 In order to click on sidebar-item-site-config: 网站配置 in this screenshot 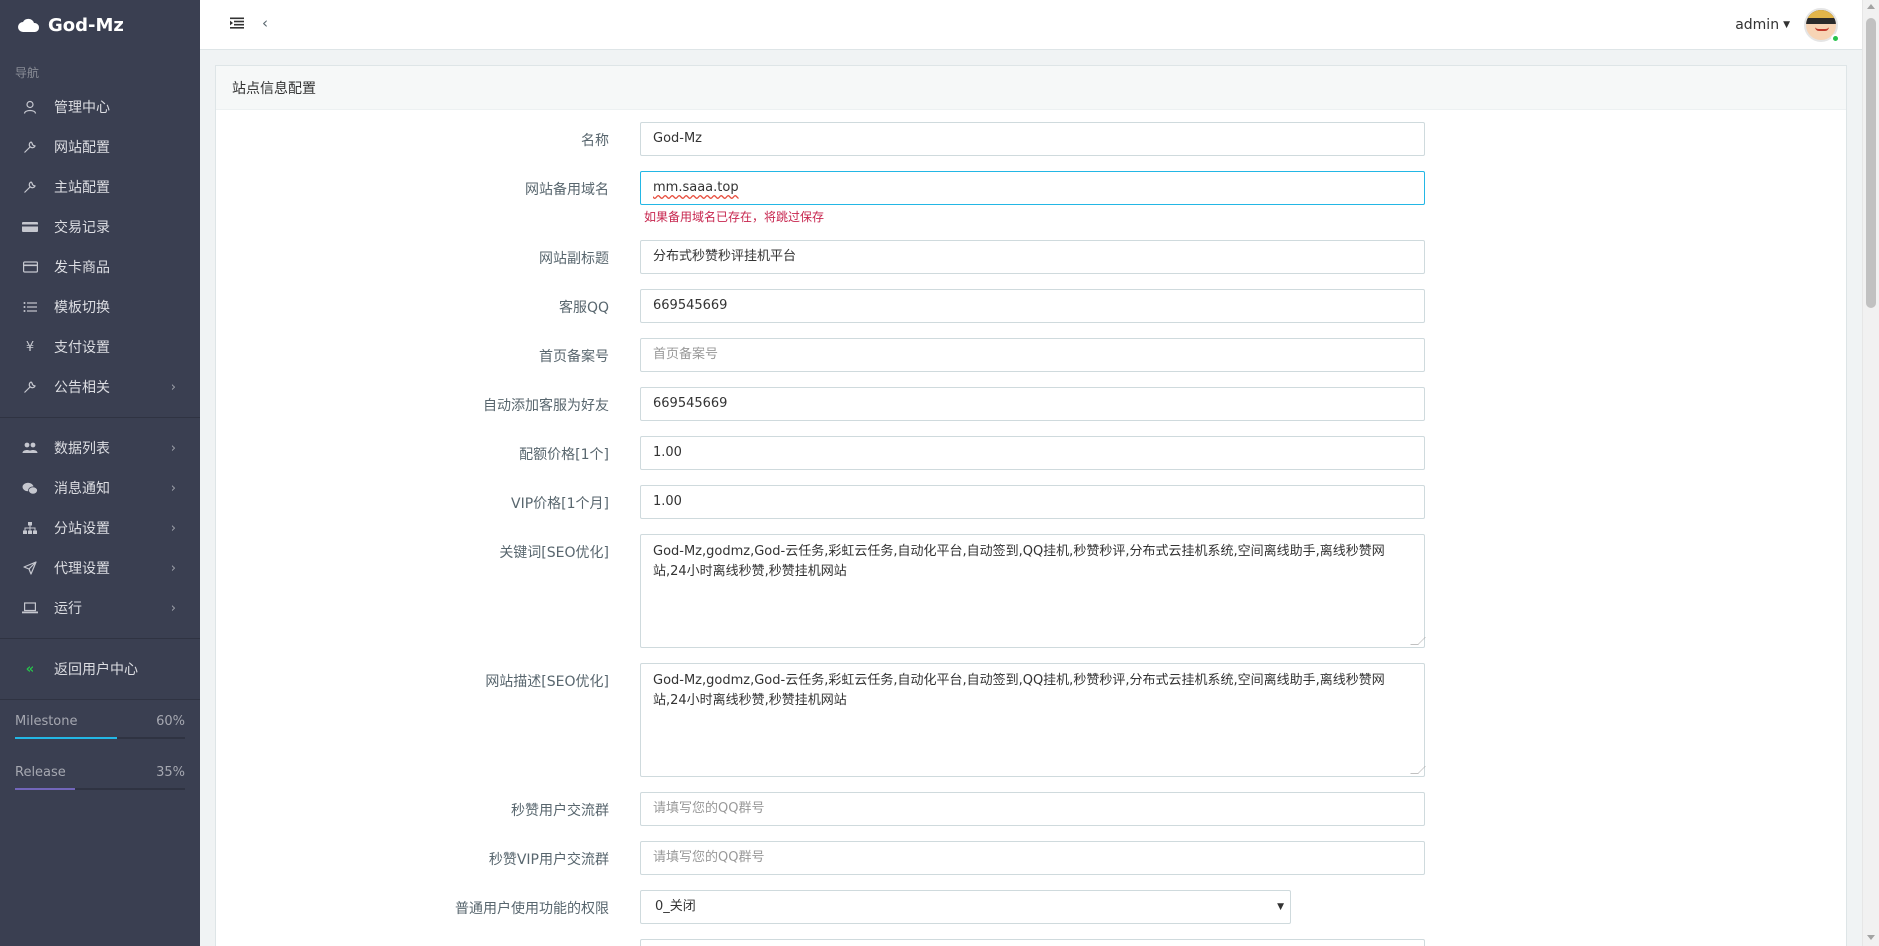, I will do `click(100, 147)`.